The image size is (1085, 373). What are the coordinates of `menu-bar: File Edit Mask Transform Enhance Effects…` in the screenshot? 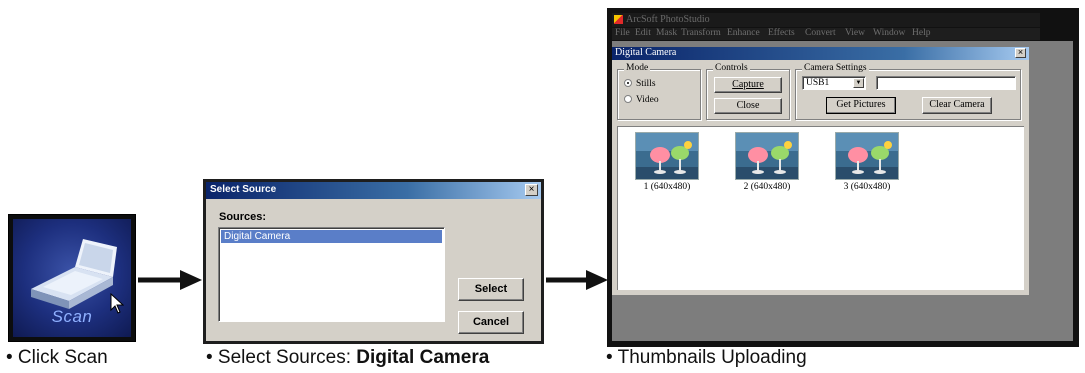 It's located at (826, 34).